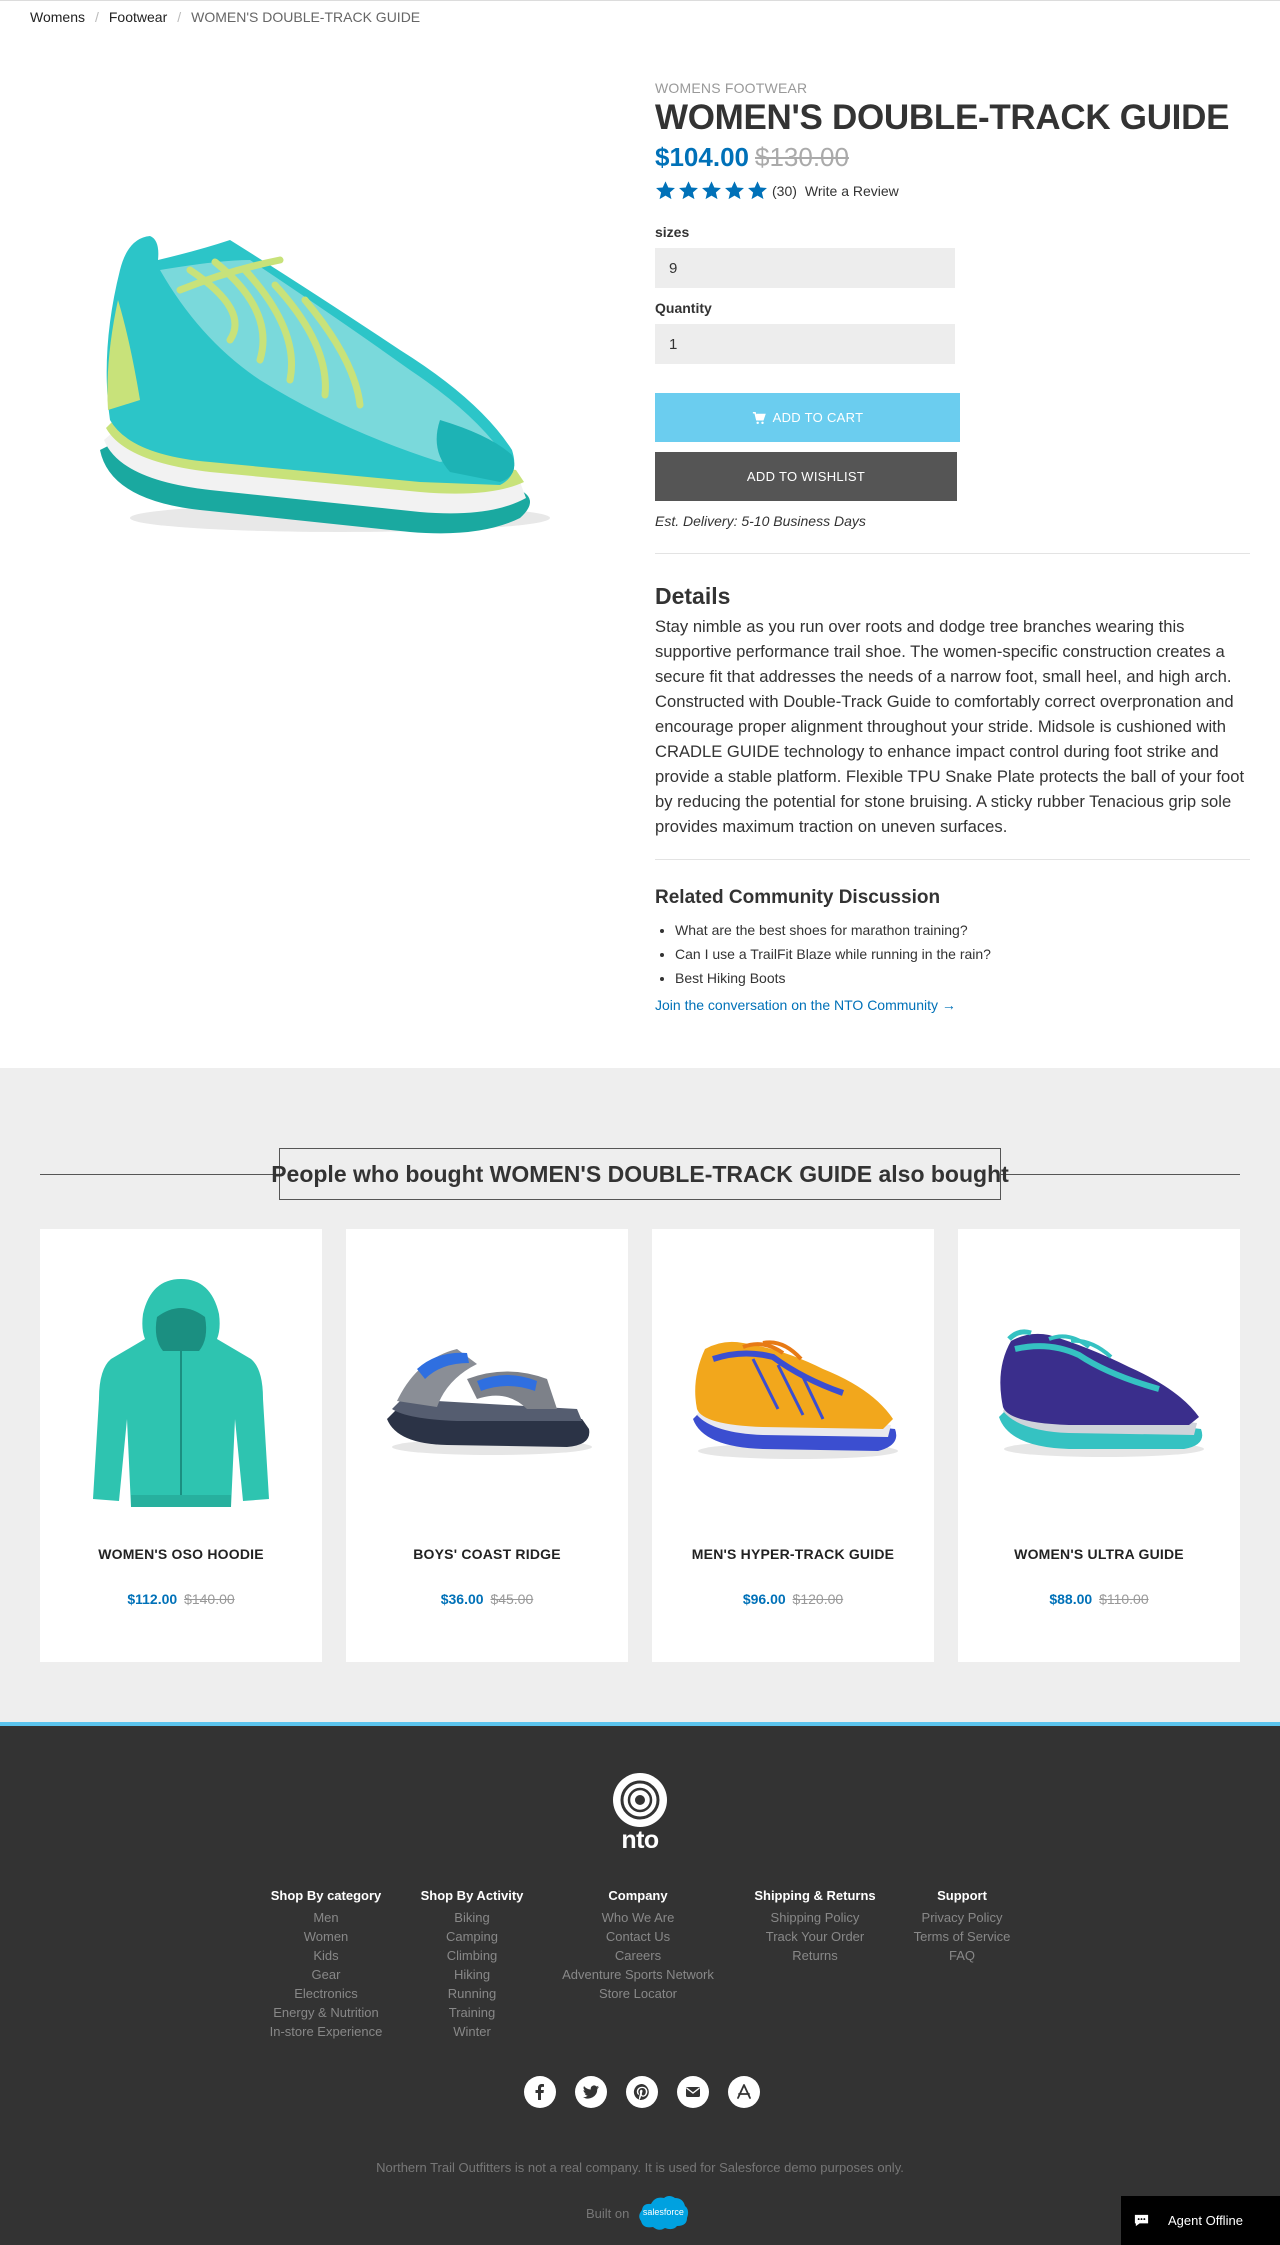  Describe the element at coordinates (683, 308) in the screenshot. I see `quantity-label: Quantity` at that location.